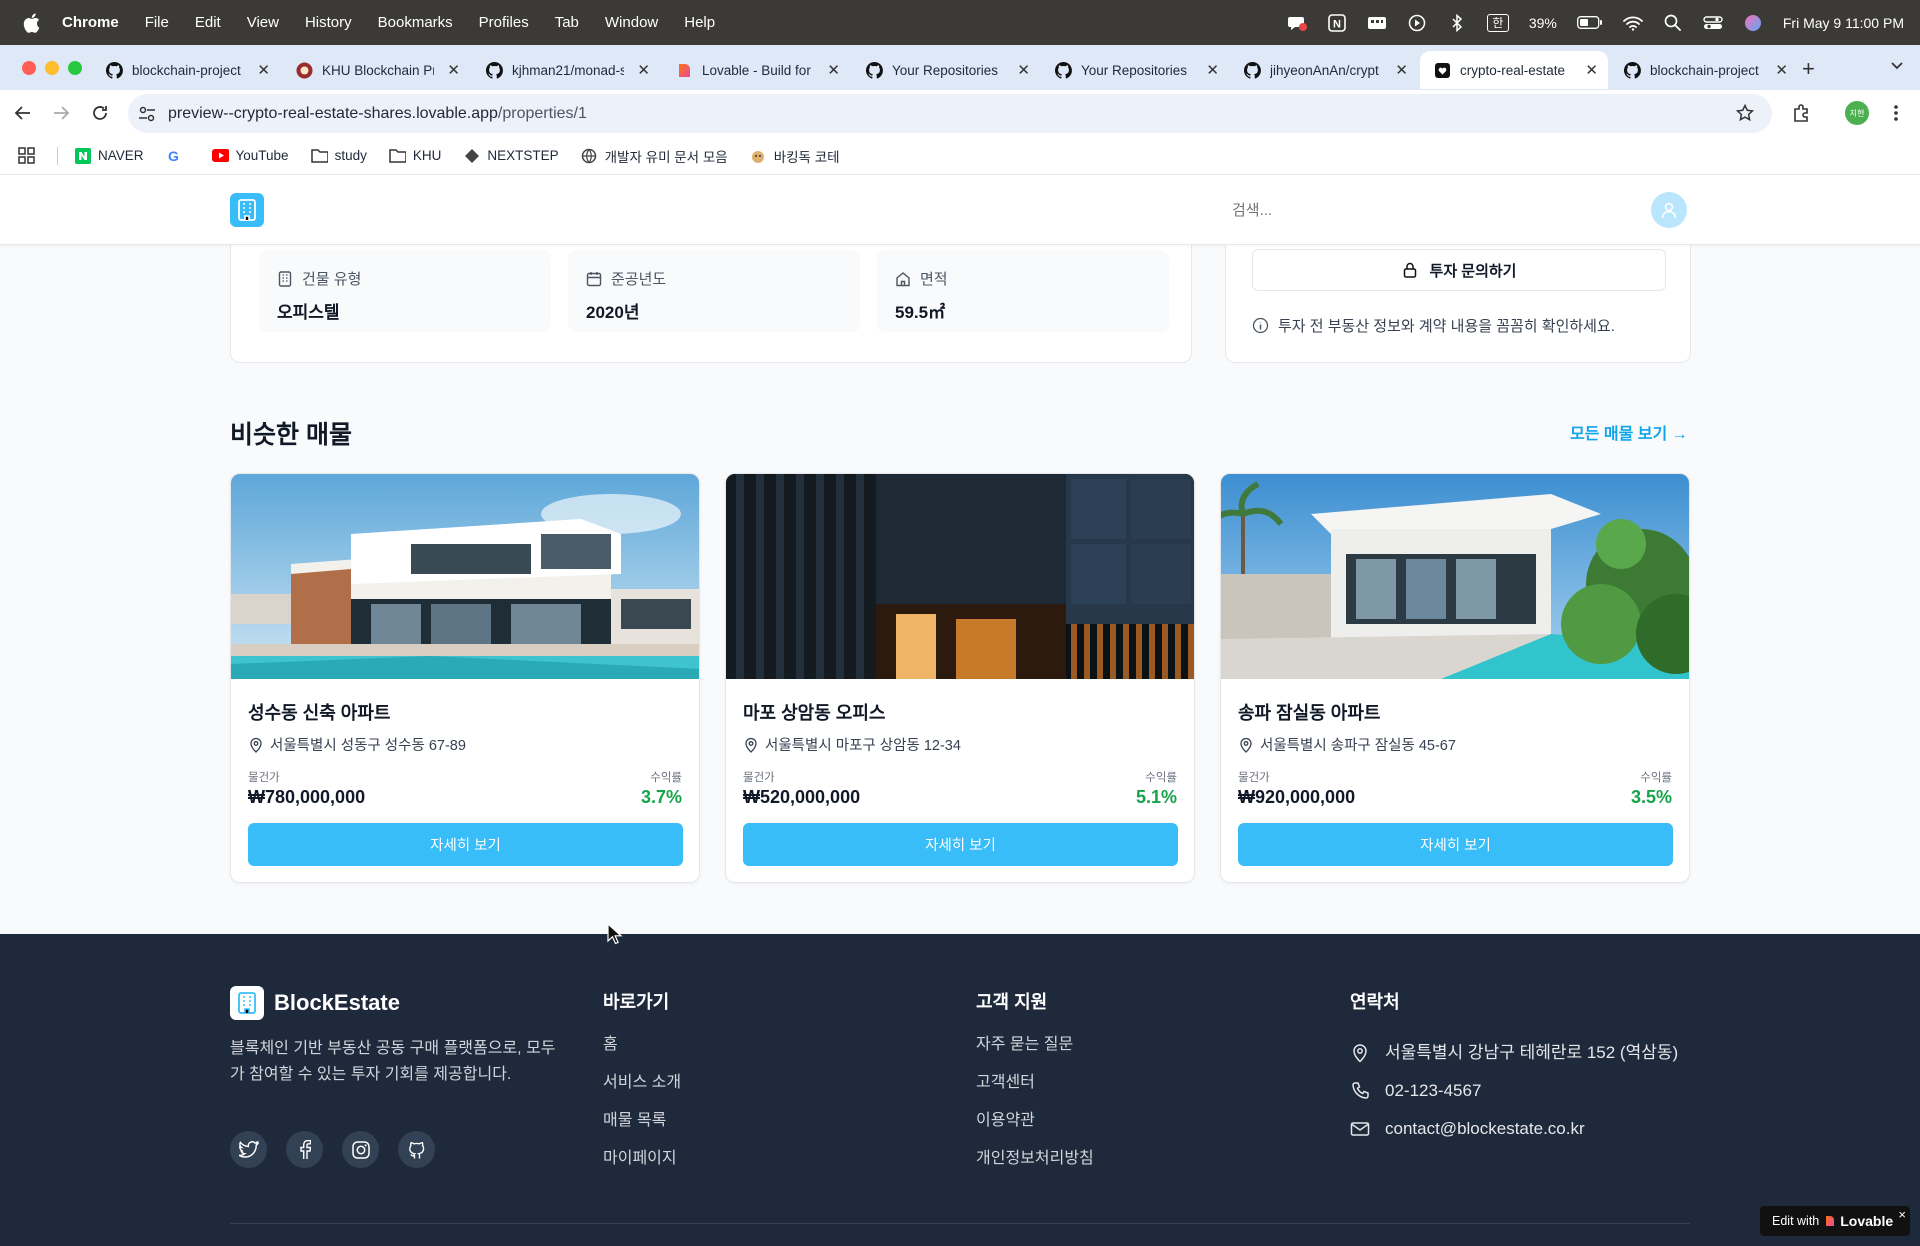 The image size is (1920, 1246). I want to click on bookmark-star-icon, so click(1745, 115).